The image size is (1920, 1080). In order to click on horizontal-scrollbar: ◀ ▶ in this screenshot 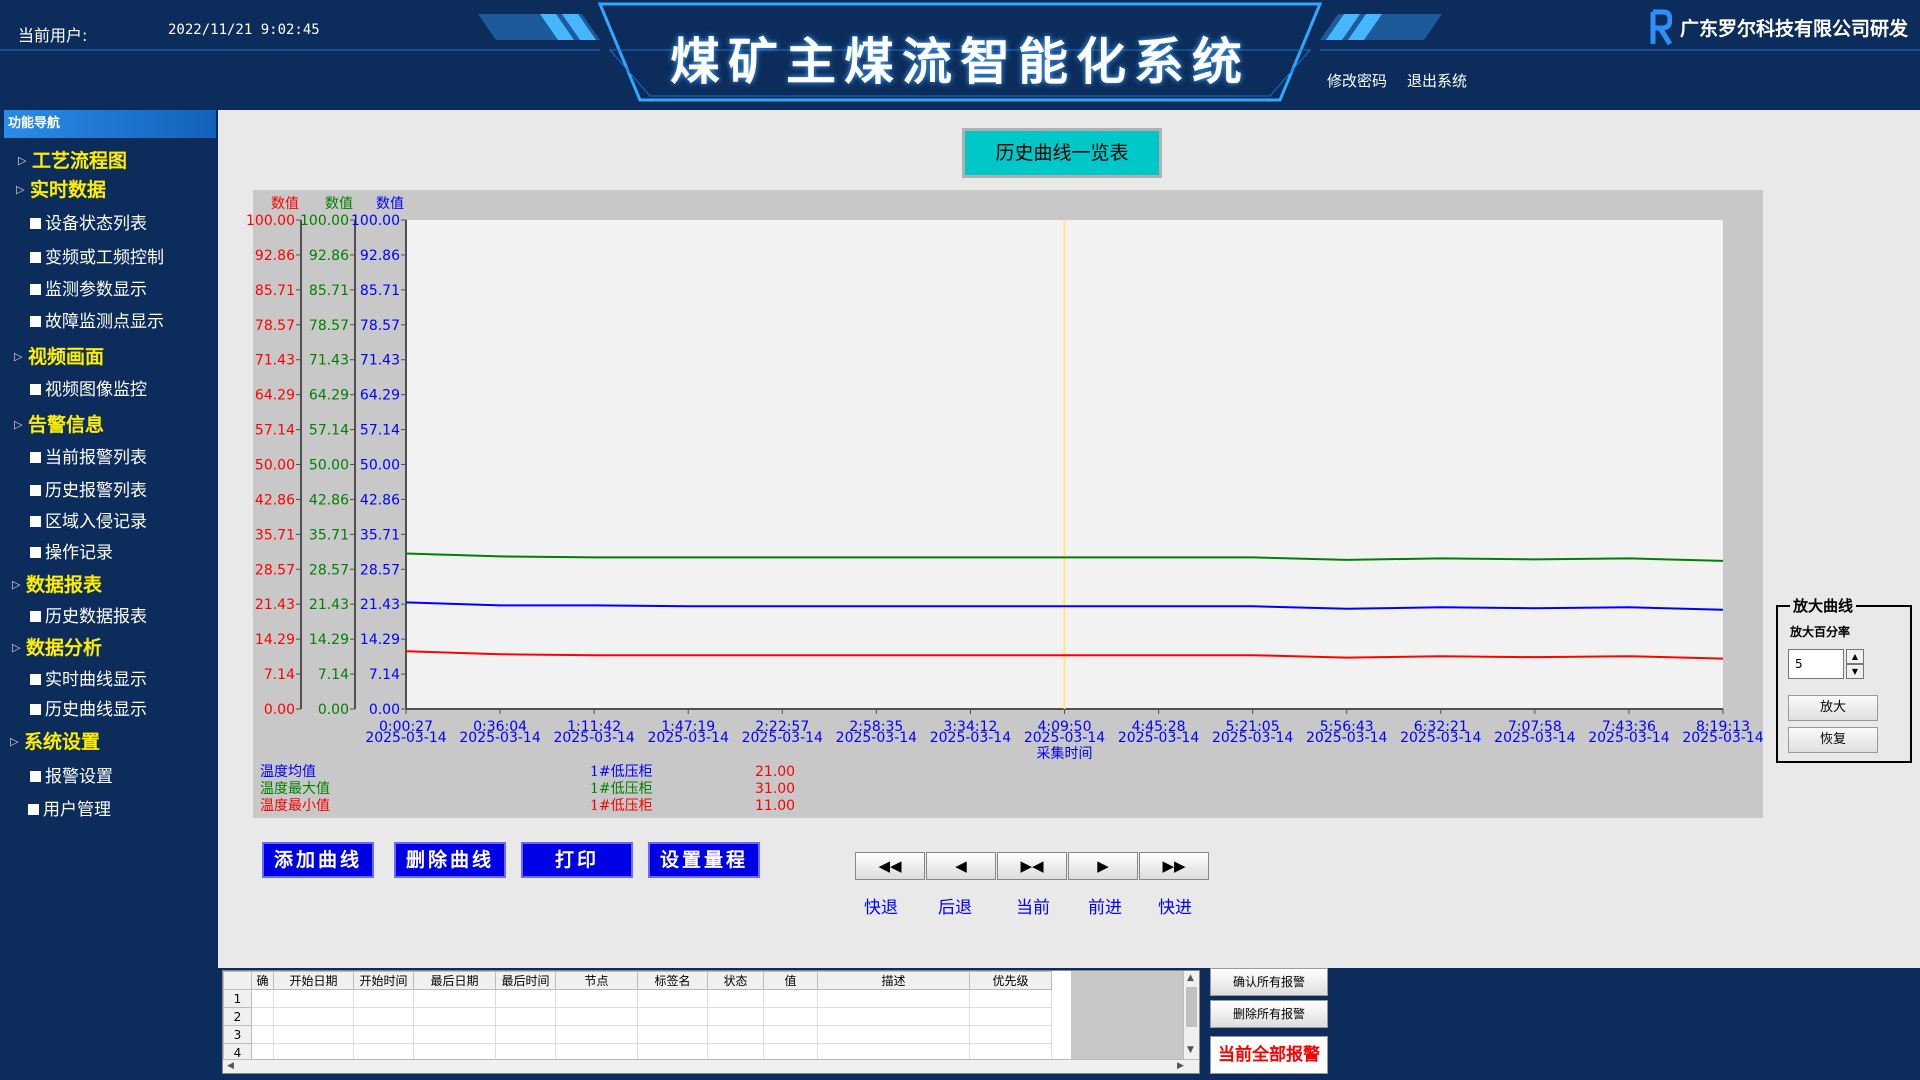, I will do `click(711, 1066)`.